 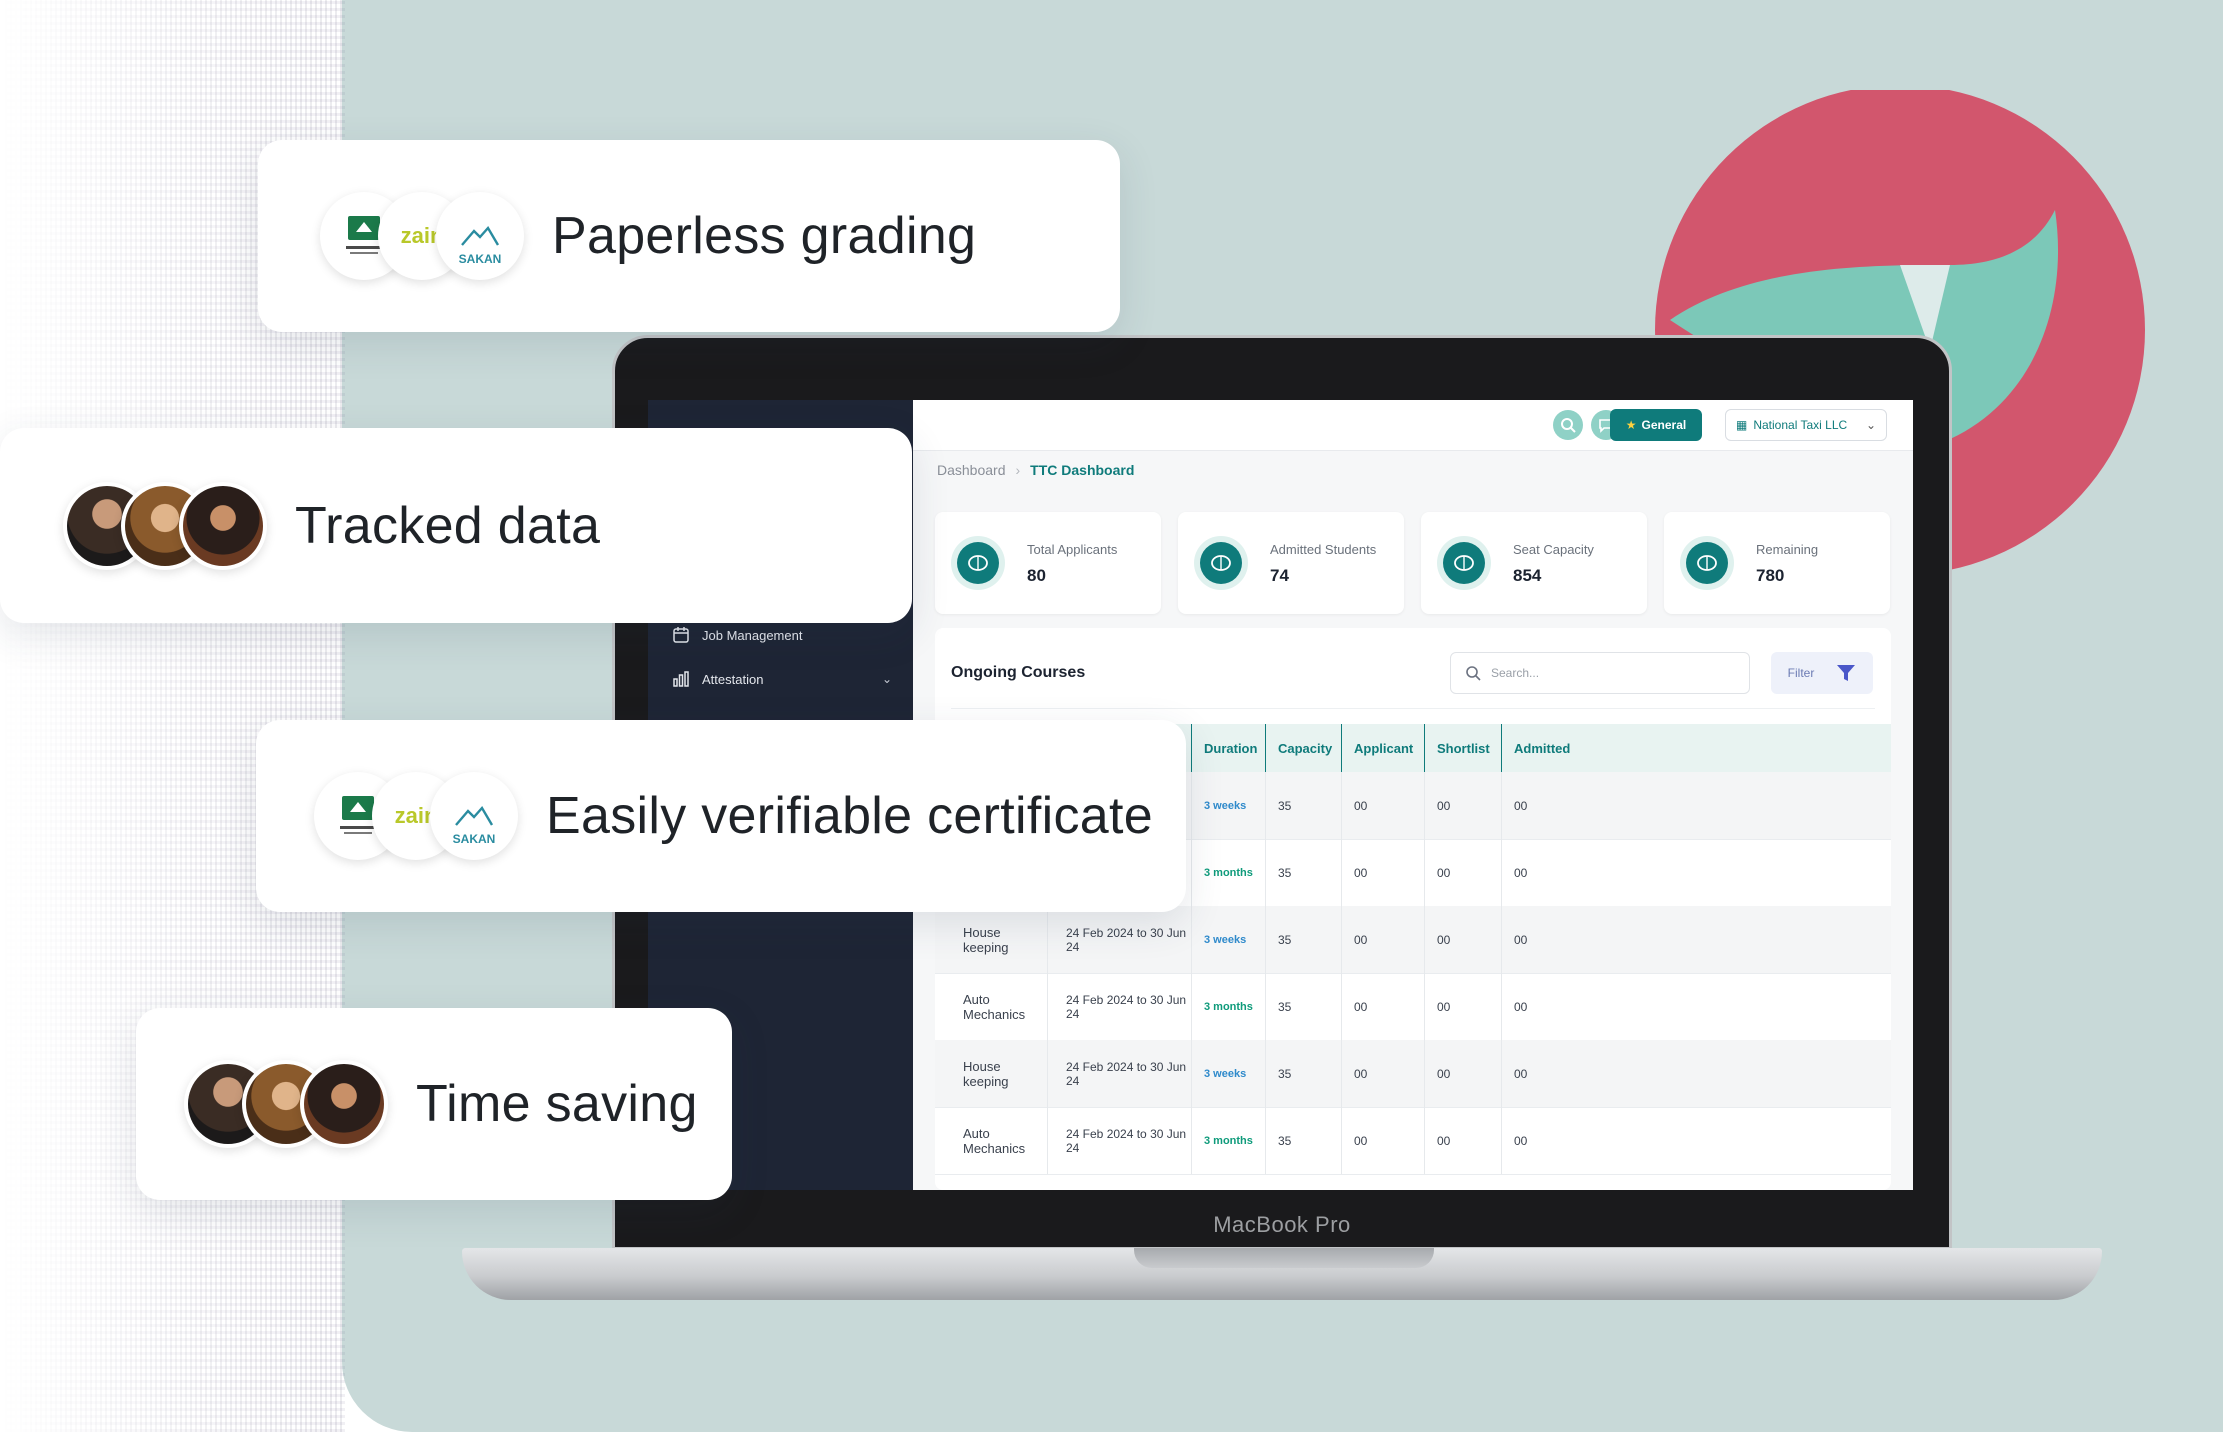 I want to click on stat-label: Admitted Students, so click(x=1323, y=549).